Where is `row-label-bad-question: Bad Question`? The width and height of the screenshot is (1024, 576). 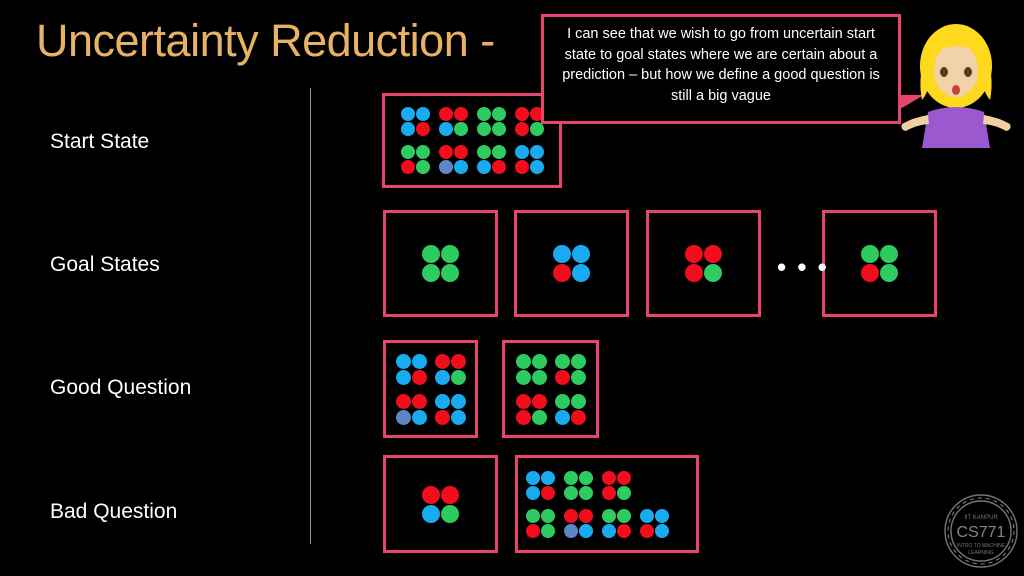 row-label-bad-question: Bad Question is located at coordinates (114, 511).